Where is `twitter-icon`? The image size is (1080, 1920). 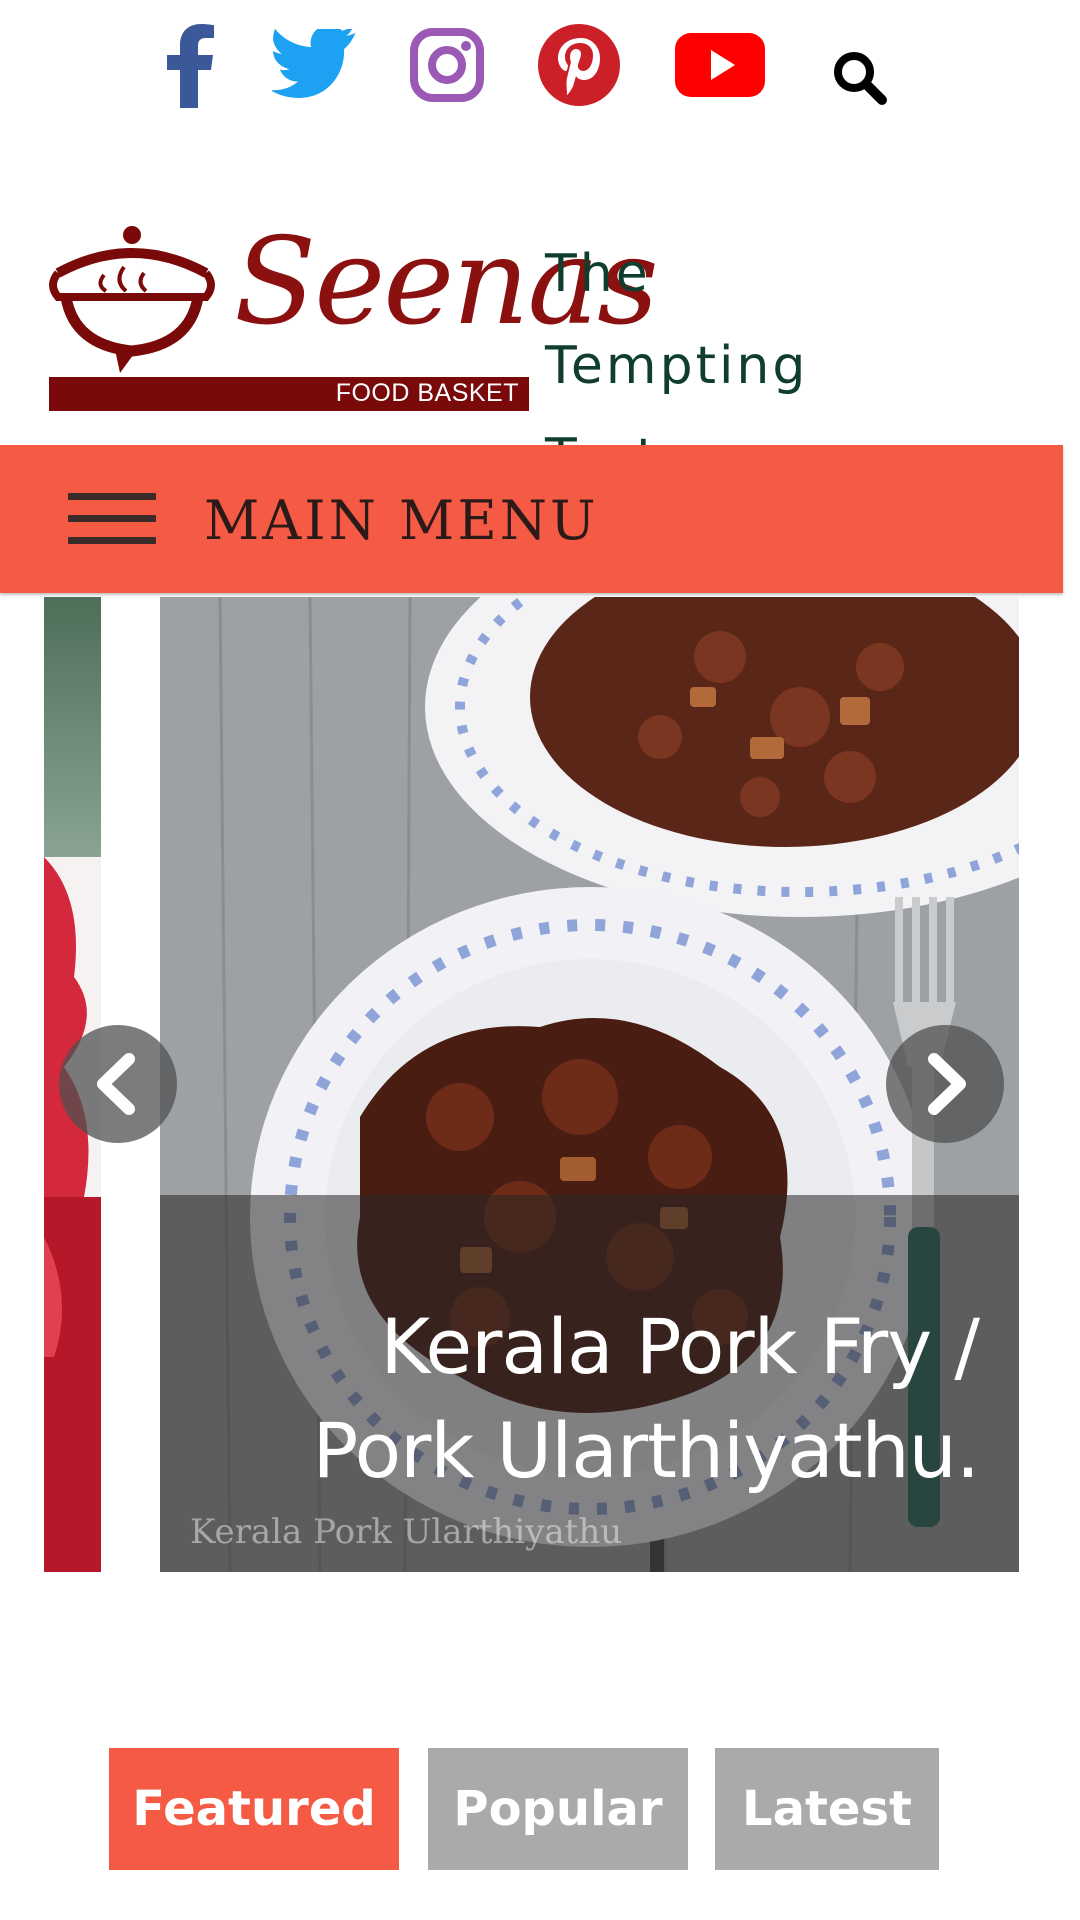 twitter-icon is located at coordinates (314, 64).